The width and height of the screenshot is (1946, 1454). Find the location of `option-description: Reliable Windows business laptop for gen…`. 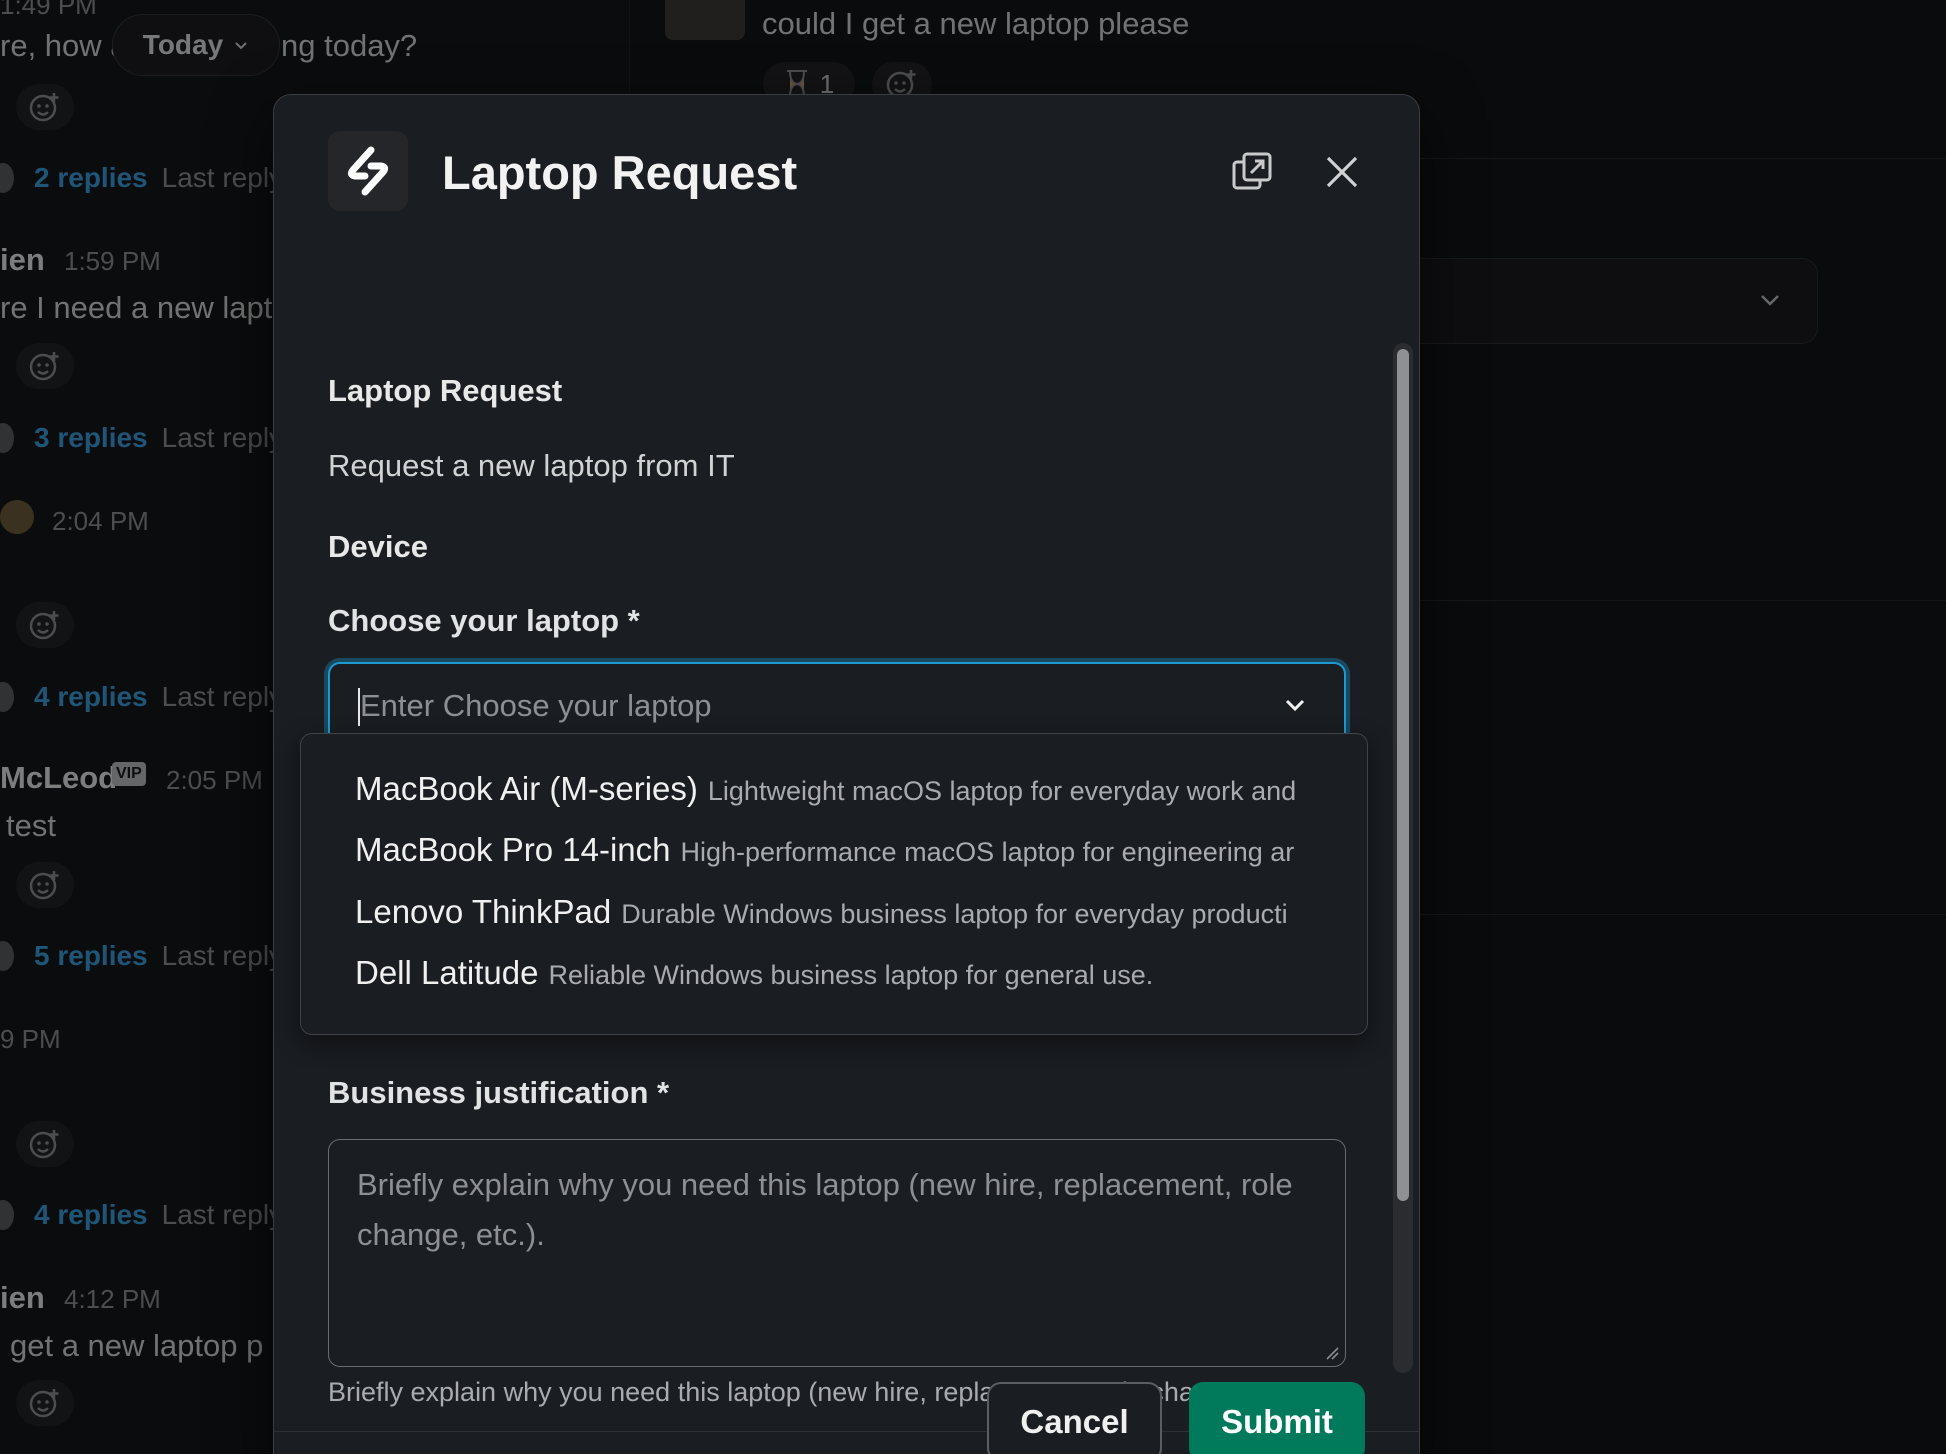

option-description: Reliable Windows business laptop for gen… is located at coordinates (851, 975).